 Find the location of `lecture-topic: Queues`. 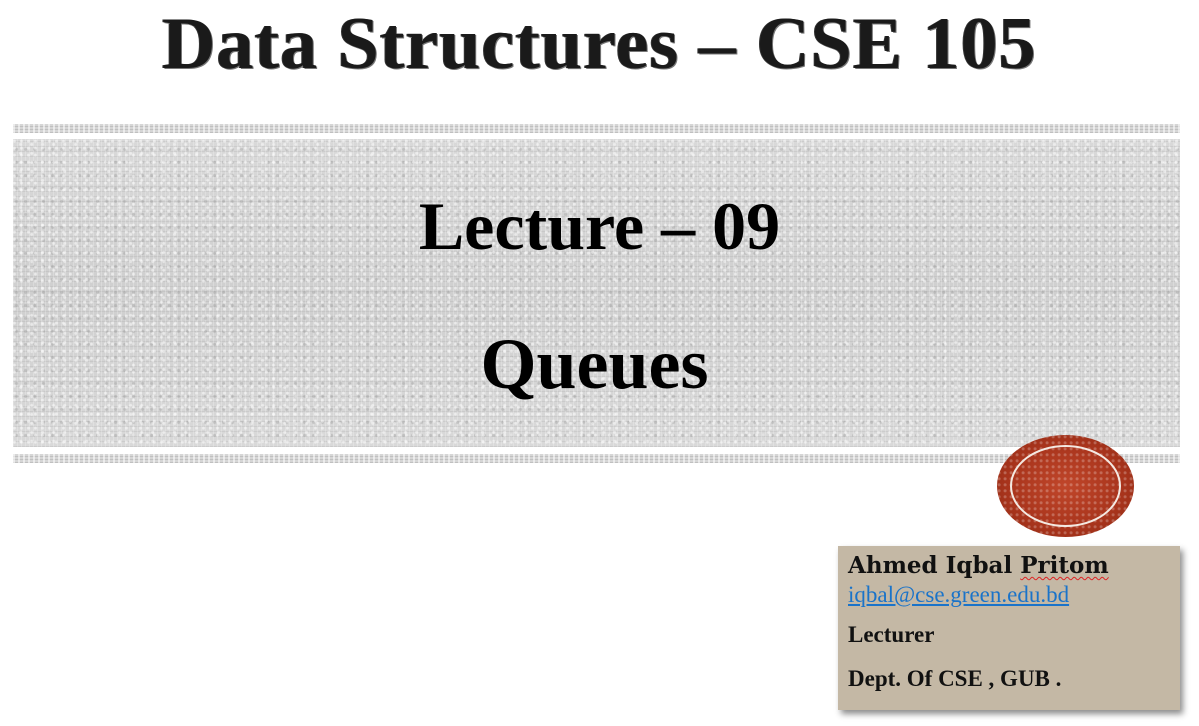

lecture-topic: Queues is located at coordinates (594, 364).